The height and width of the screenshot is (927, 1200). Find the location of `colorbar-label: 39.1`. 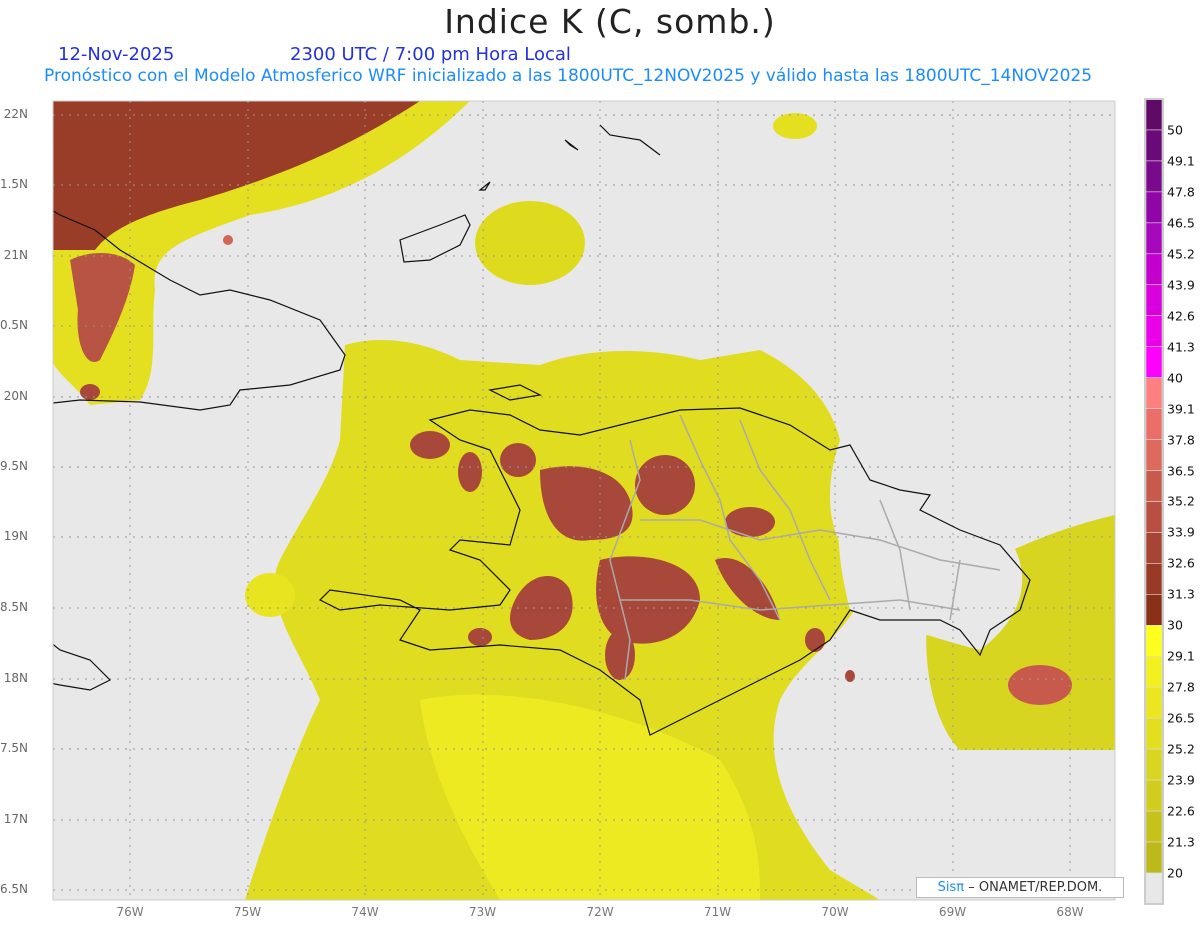

colorbar-label: 39.1 is located at coordinates (1181, 409).